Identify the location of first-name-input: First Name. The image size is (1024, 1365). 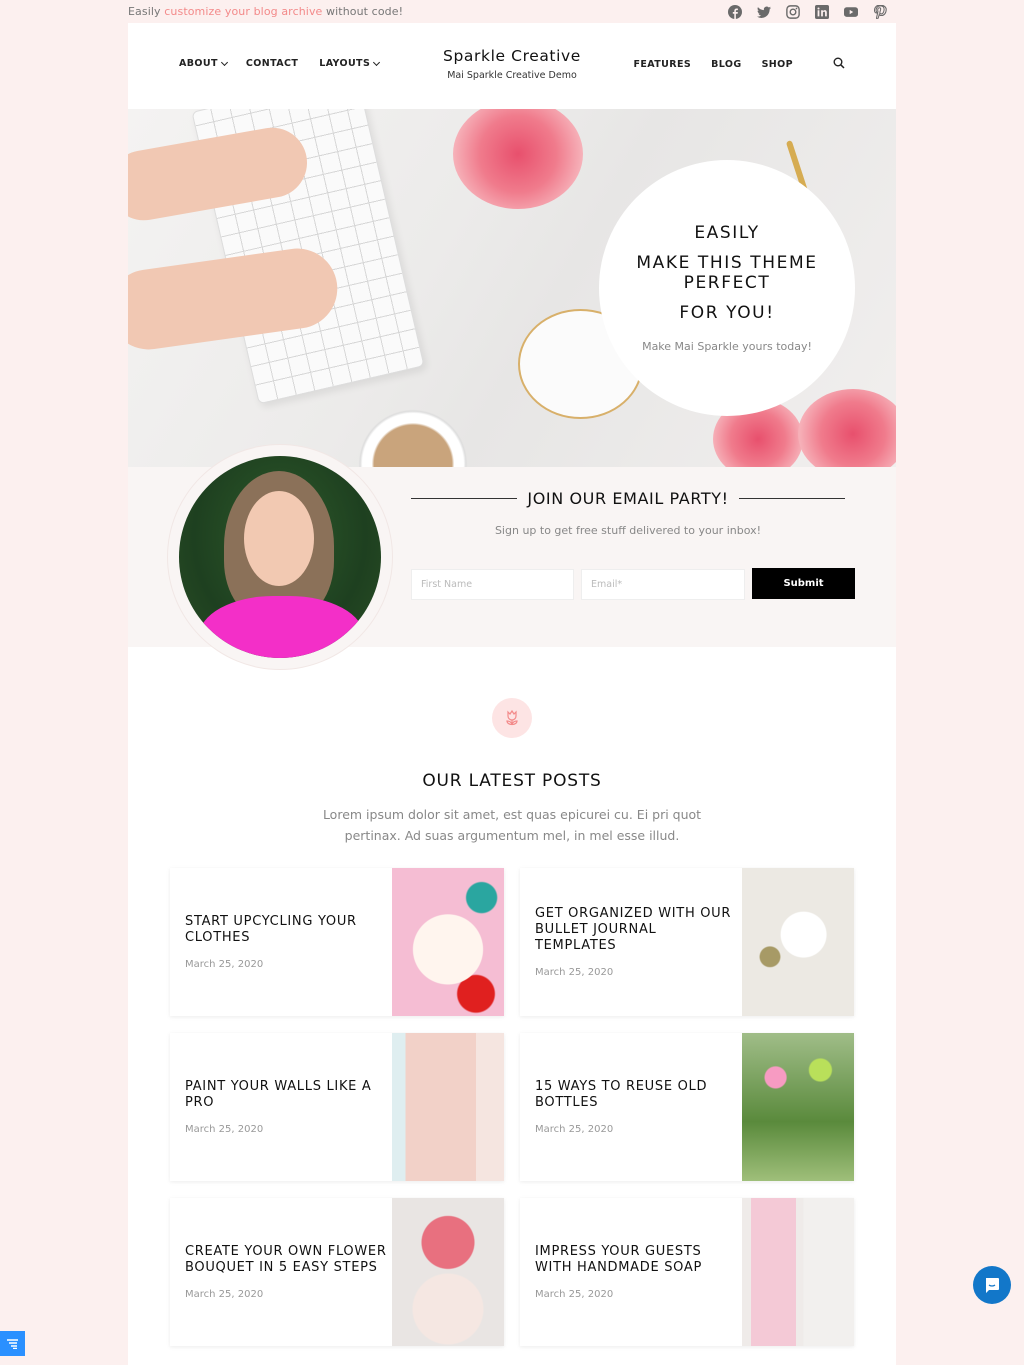
(492, 584).